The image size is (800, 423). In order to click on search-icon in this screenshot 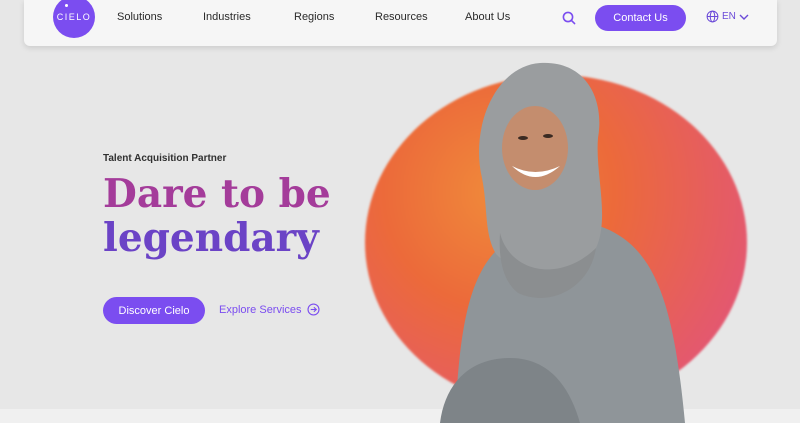, I will do `click(569, 18)`.